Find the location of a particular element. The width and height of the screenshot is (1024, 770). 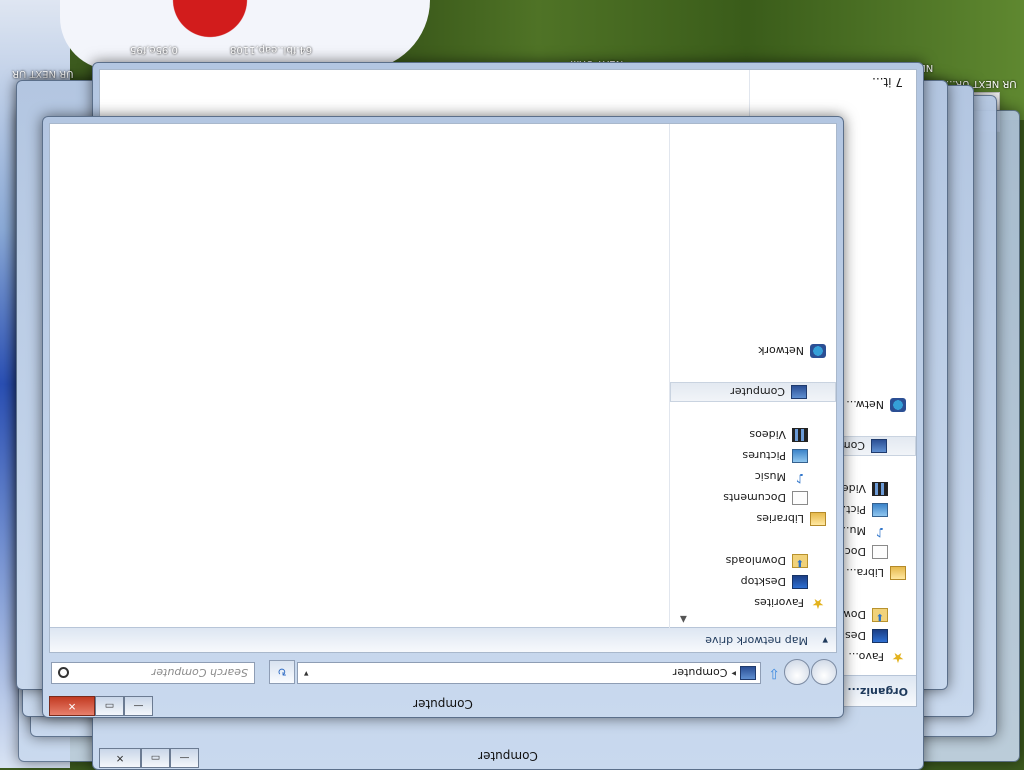

nav-label: Computer is located at coordinates (757, 392).